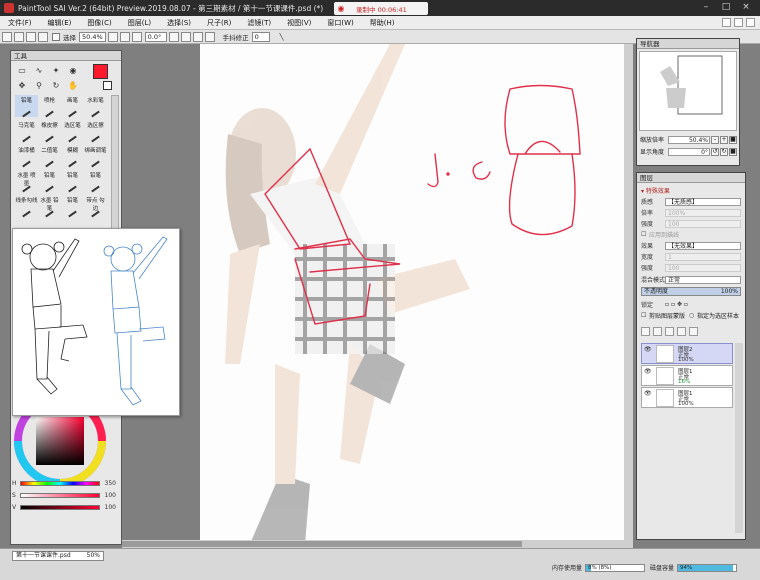  What do you see at coordinates (715, 139) in the screenshot?
I see `nav-zoom-out-button: –` at bounding box center [715, 139].